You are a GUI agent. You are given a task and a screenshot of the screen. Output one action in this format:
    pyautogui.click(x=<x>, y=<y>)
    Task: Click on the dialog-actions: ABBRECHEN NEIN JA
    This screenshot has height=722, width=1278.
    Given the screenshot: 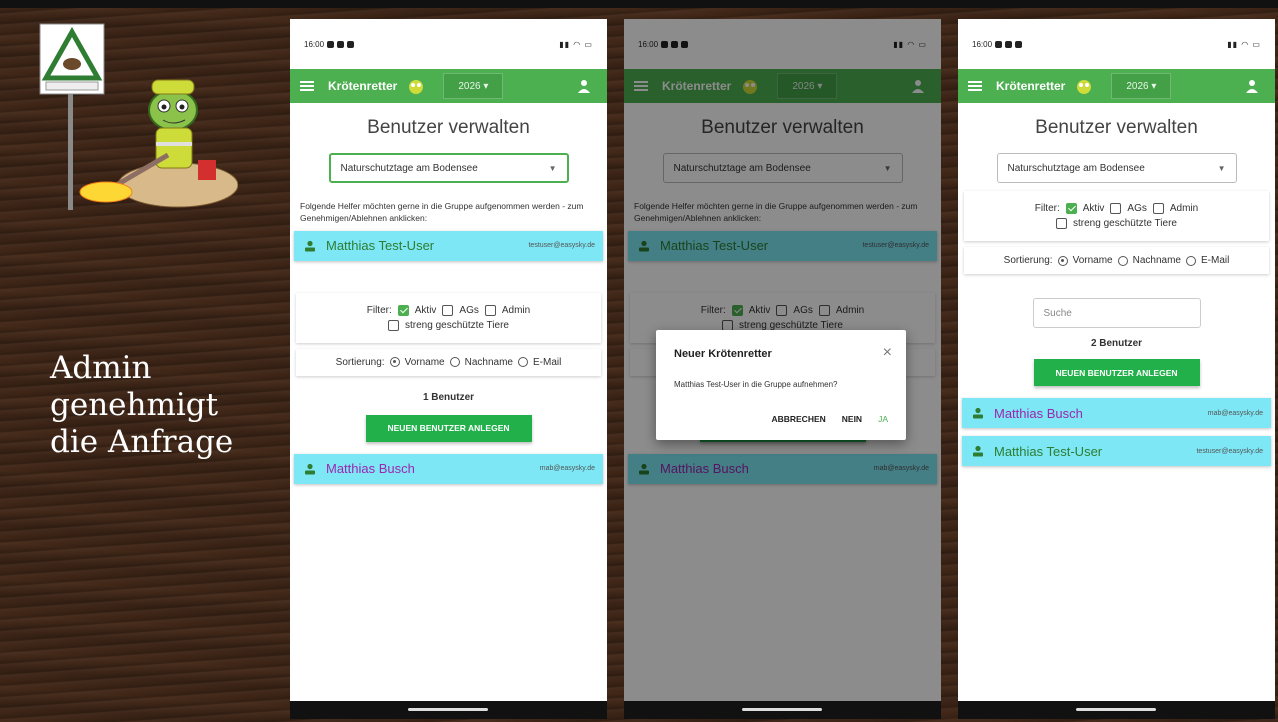 What is the action you would take?
    pyautogui.click(x=829, y=419)
    